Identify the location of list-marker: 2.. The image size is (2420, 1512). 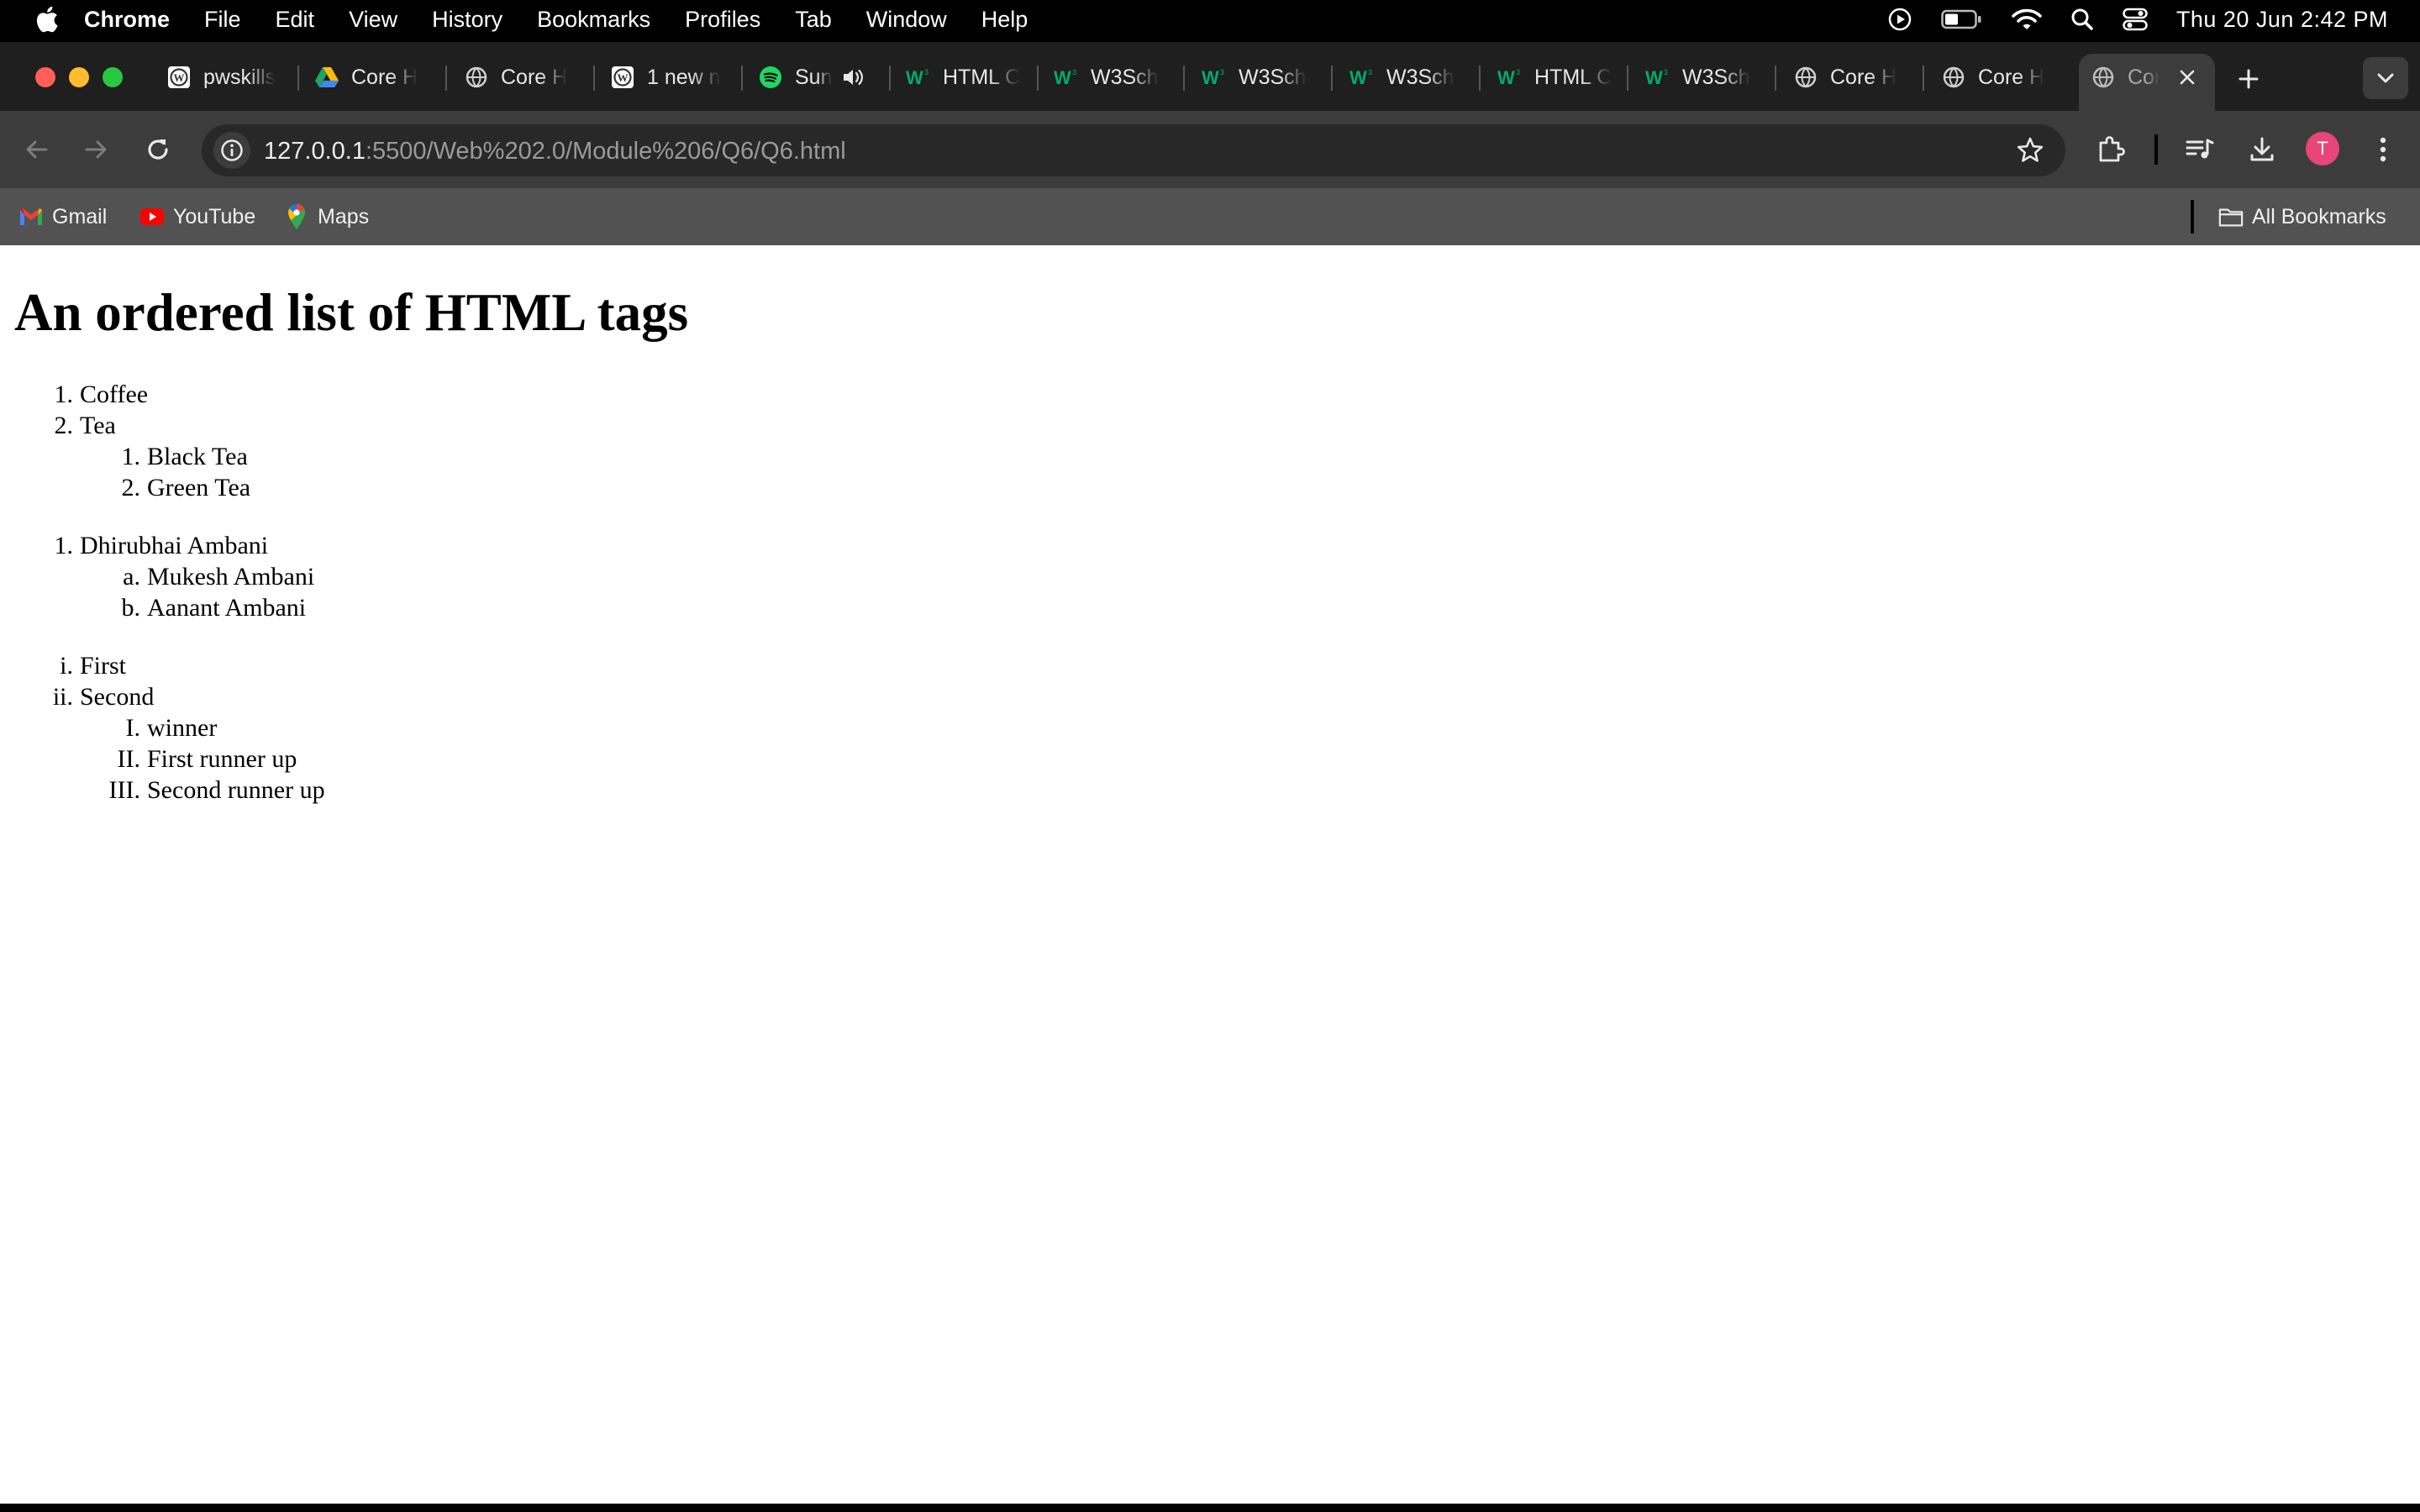
(64, 425).